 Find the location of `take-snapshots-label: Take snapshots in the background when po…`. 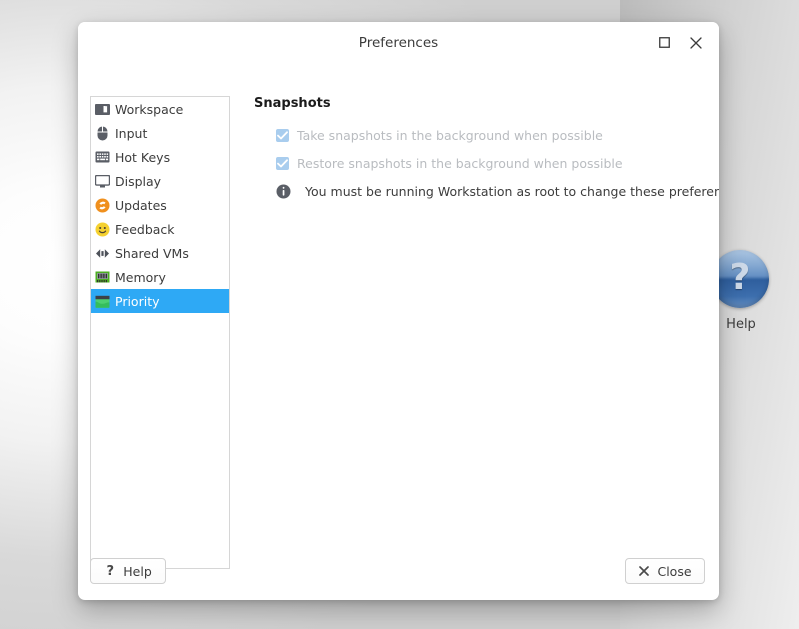

take-snapshots-label: Take snapshots in the background when po… is located at coordinates (450, 135).